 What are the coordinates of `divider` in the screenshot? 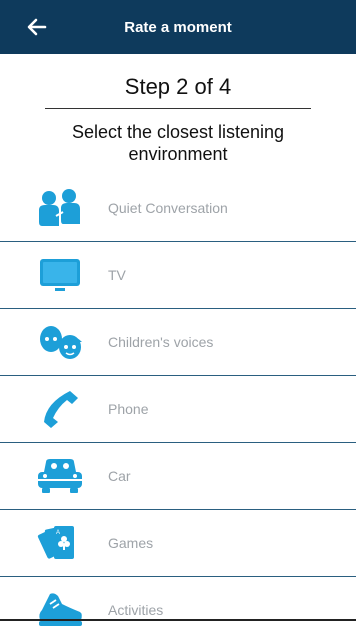 It's located at (178, 108).